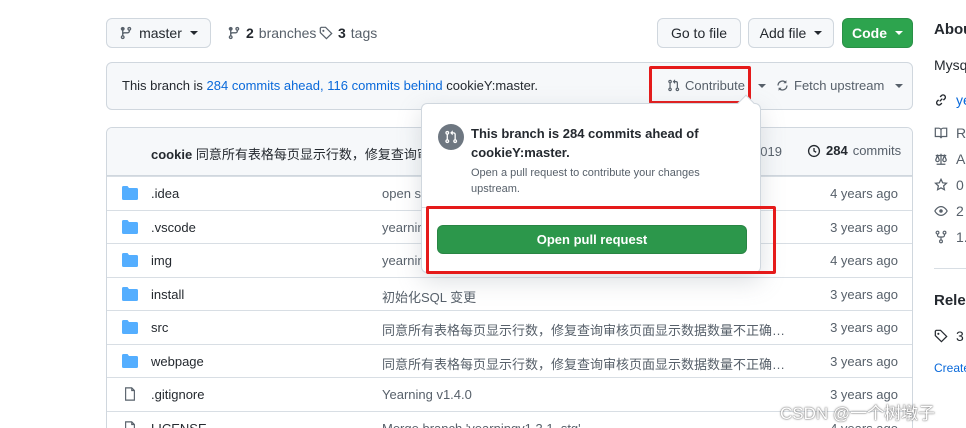 The width and height of the screenshot is (966, 428). What do you see at coordinates (509, 293) in the screenshot?
I see `file-row: install 初始化SQL 变更 3 years ago` at bounding box center [509, 293].